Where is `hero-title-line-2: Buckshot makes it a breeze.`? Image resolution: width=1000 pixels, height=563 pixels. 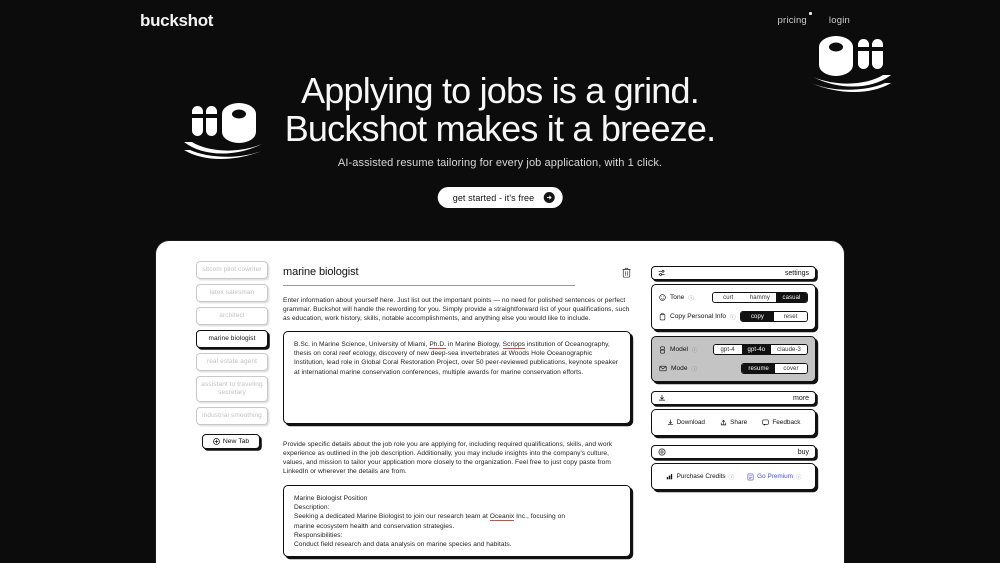
hero-title-line-2: Buckshot makes it a breeze. is located at coordinates (500, 128).